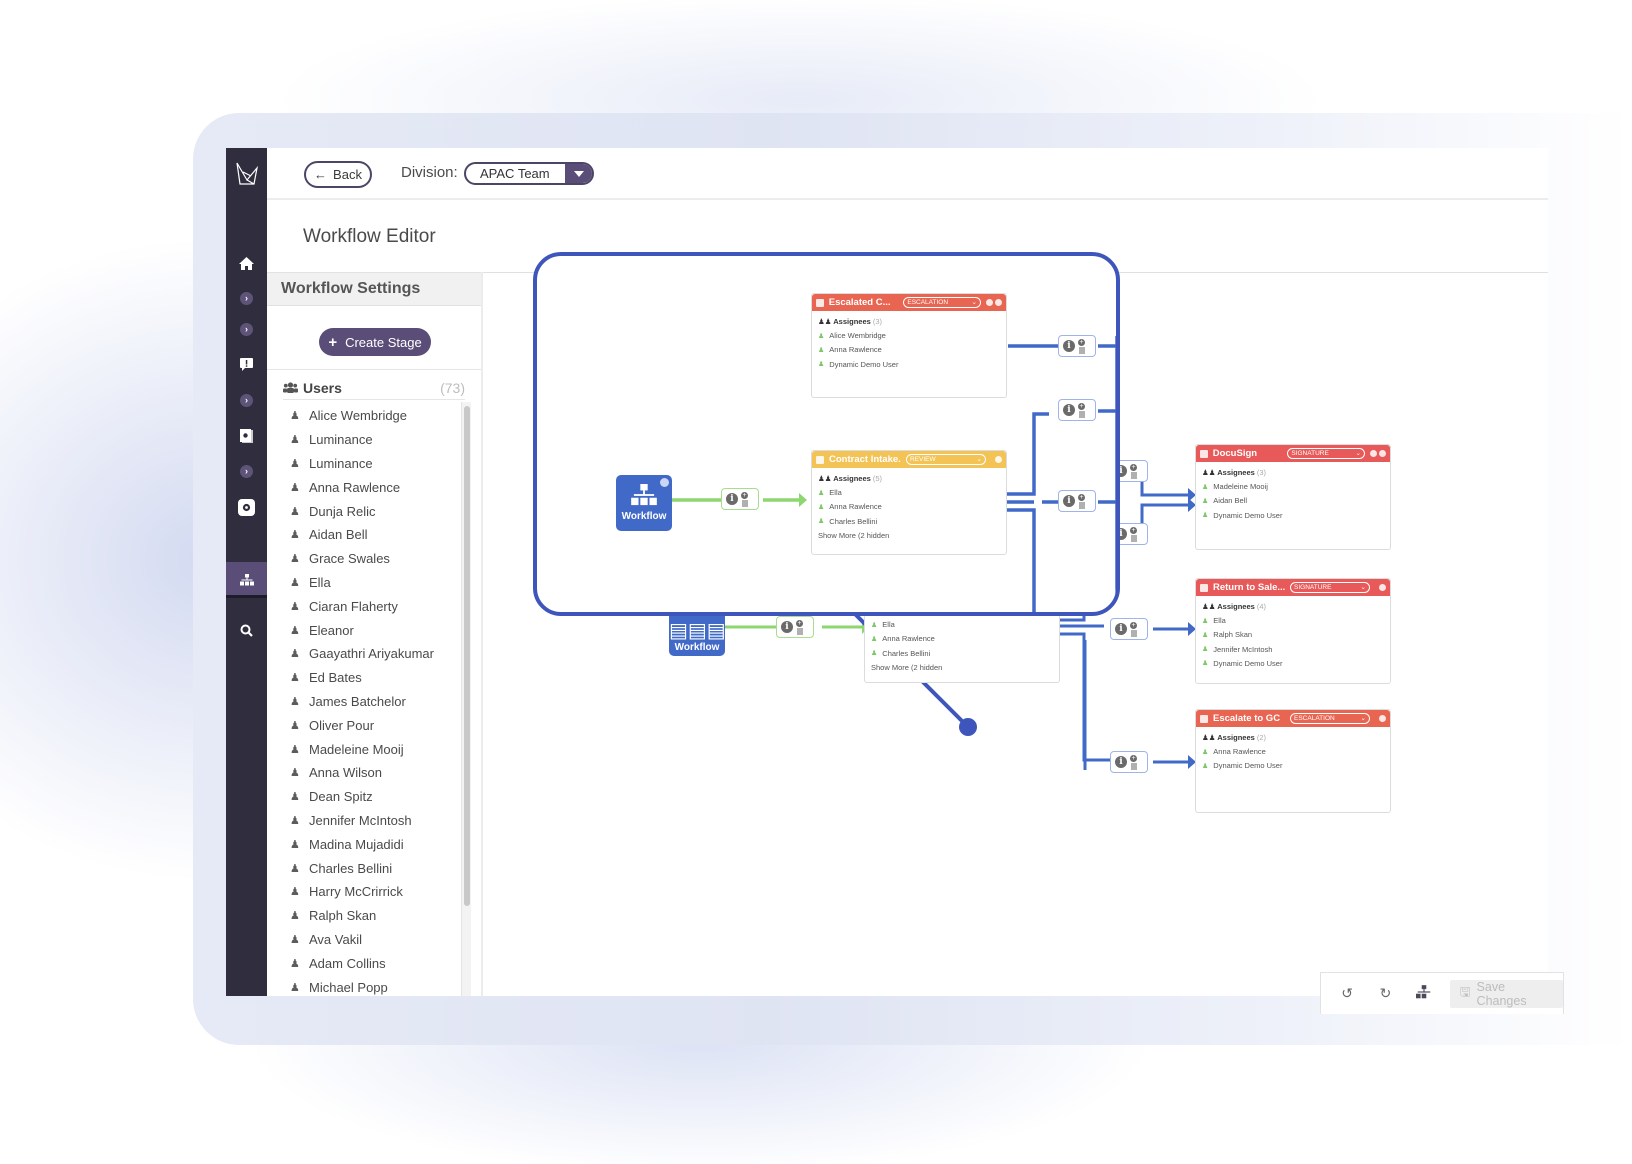  Describe the element at coordinates (377, 892) in the screenshot. I see `user-list-item: ♟ Harry McCrirrick` at that location.